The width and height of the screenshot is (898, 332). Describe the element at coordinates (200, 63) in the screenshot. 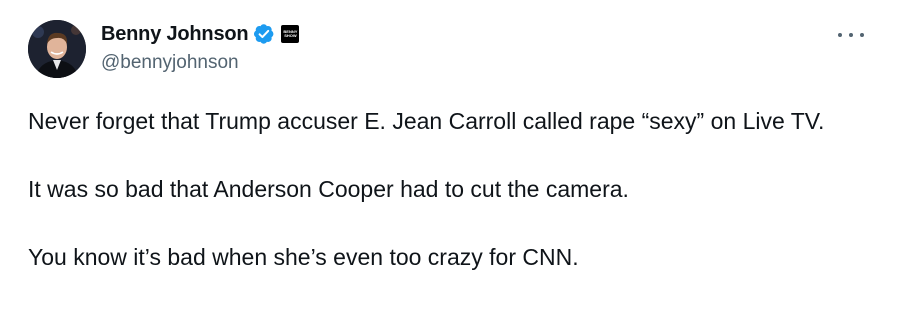

I see `user-handle: @bennyjohnson` at that location.